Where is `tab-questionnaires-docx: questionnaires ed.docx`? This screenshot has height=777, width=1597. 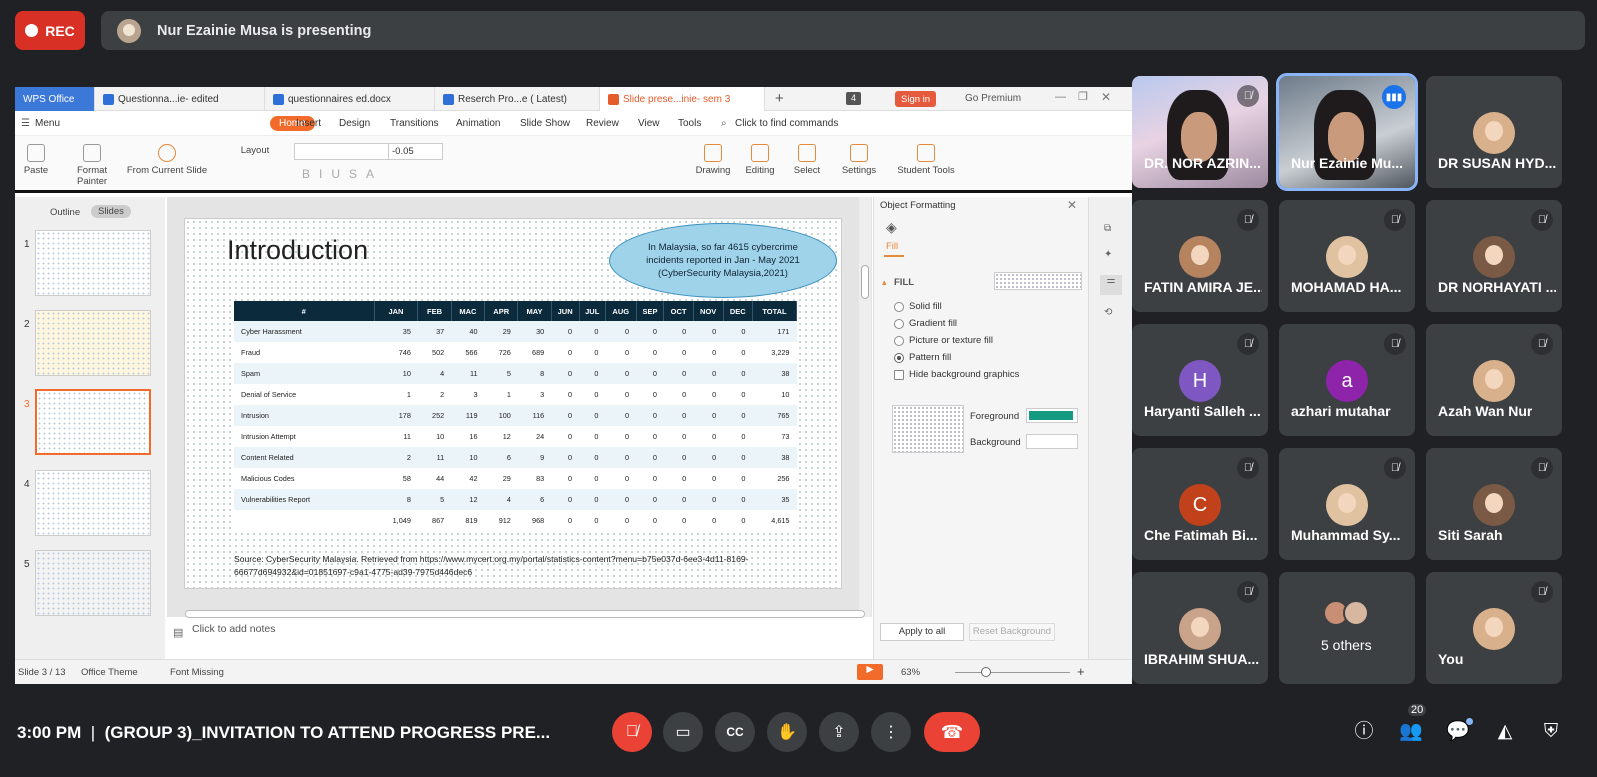 tab-questionnaires-docx: questionnaires ed.docx is located at coordinates (350, 99).